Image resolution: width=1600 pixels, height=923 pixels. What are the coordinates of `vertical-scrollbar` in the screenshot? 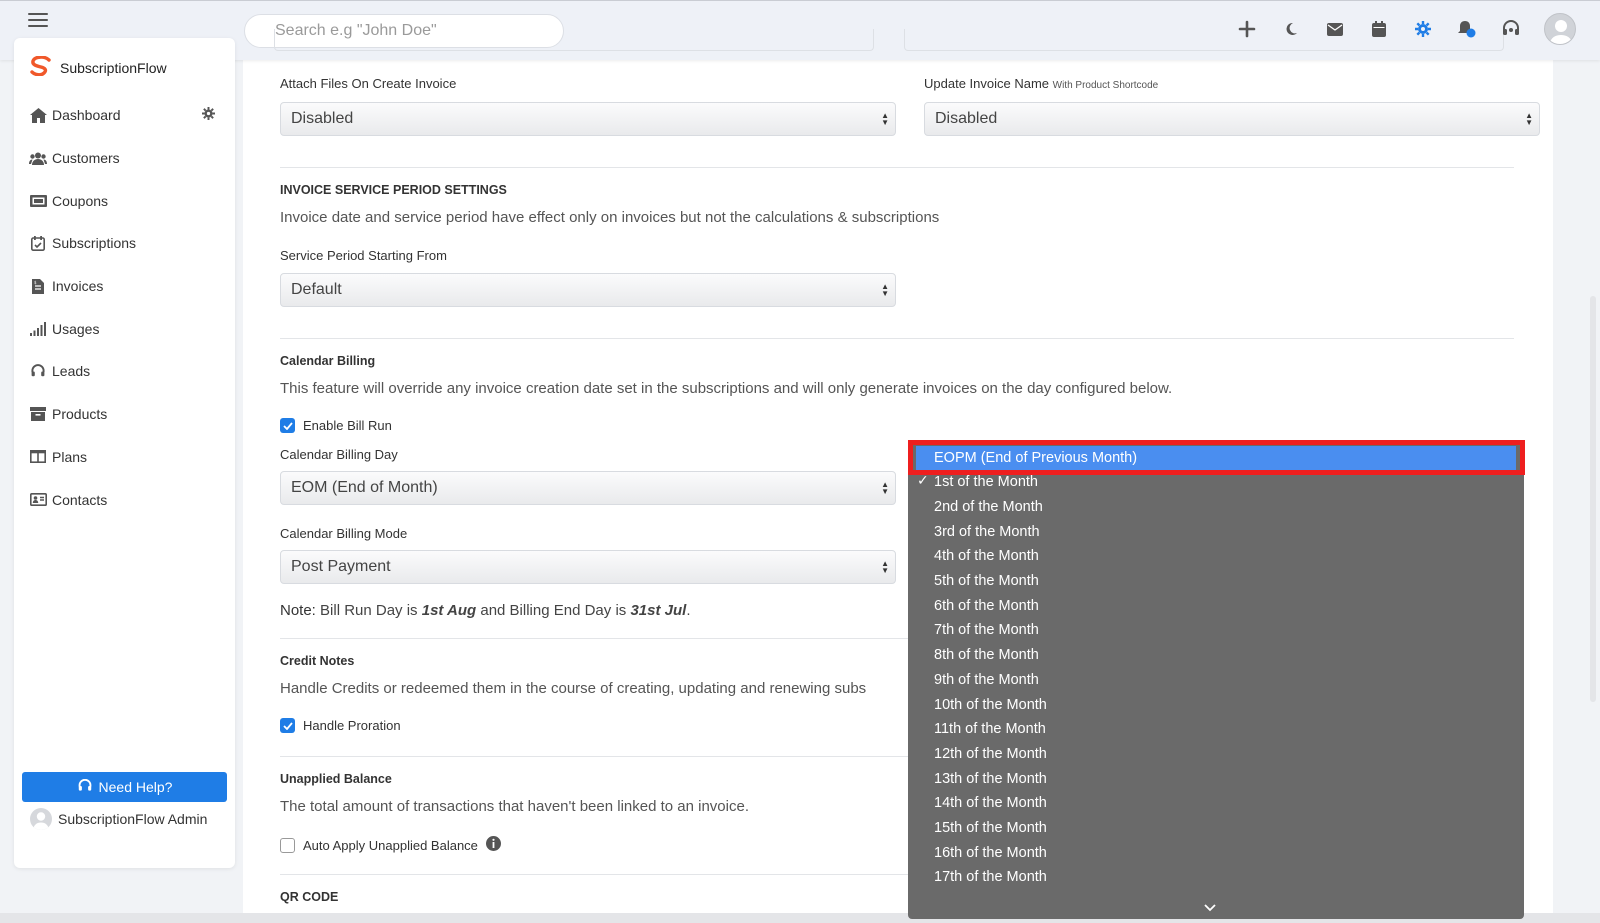 It's located at (1593, 499).